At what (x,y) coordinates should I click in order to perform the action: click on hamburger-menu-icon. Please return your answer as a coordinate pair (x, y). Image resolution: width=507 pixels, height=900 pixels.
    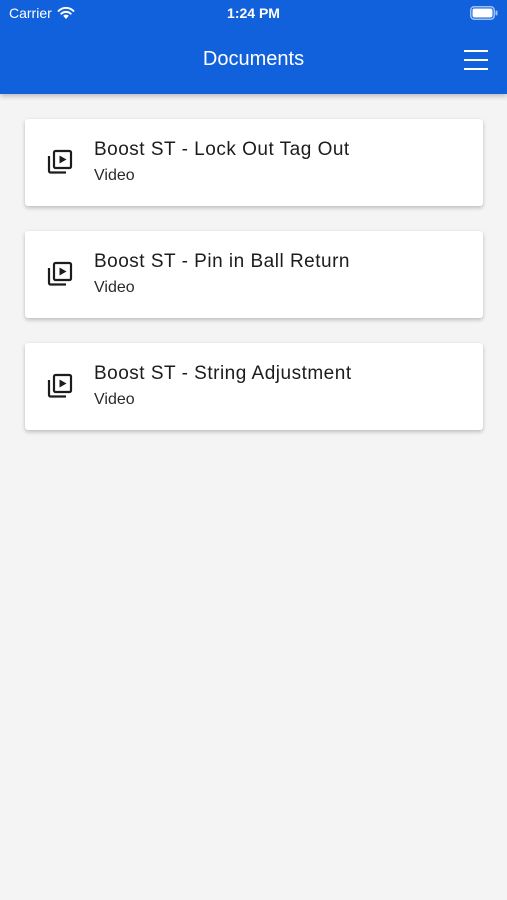
    Looking at the image, I should click on (476, 51).